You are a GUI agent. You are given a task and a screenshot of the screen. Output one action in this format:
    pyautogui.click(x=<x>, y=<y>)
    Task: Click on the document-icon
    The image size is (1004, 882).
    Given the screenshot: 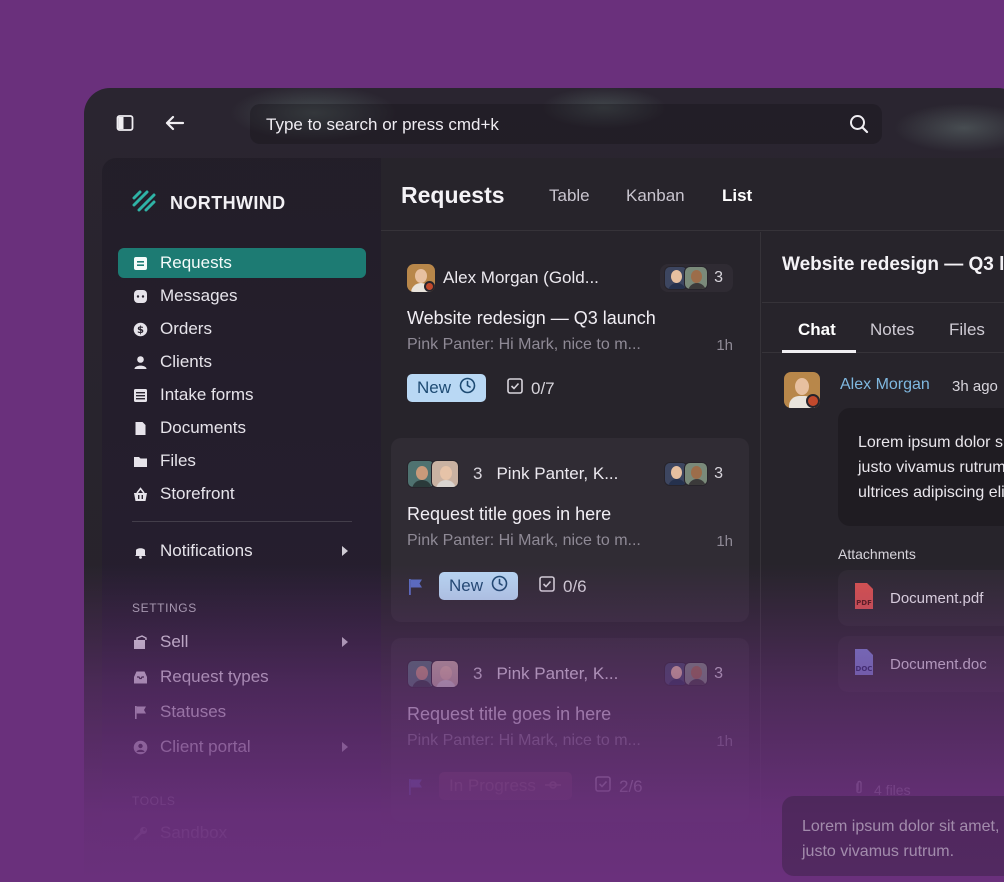 What is the action you would take?
    pyautogui.click(x=140, y=428)
    